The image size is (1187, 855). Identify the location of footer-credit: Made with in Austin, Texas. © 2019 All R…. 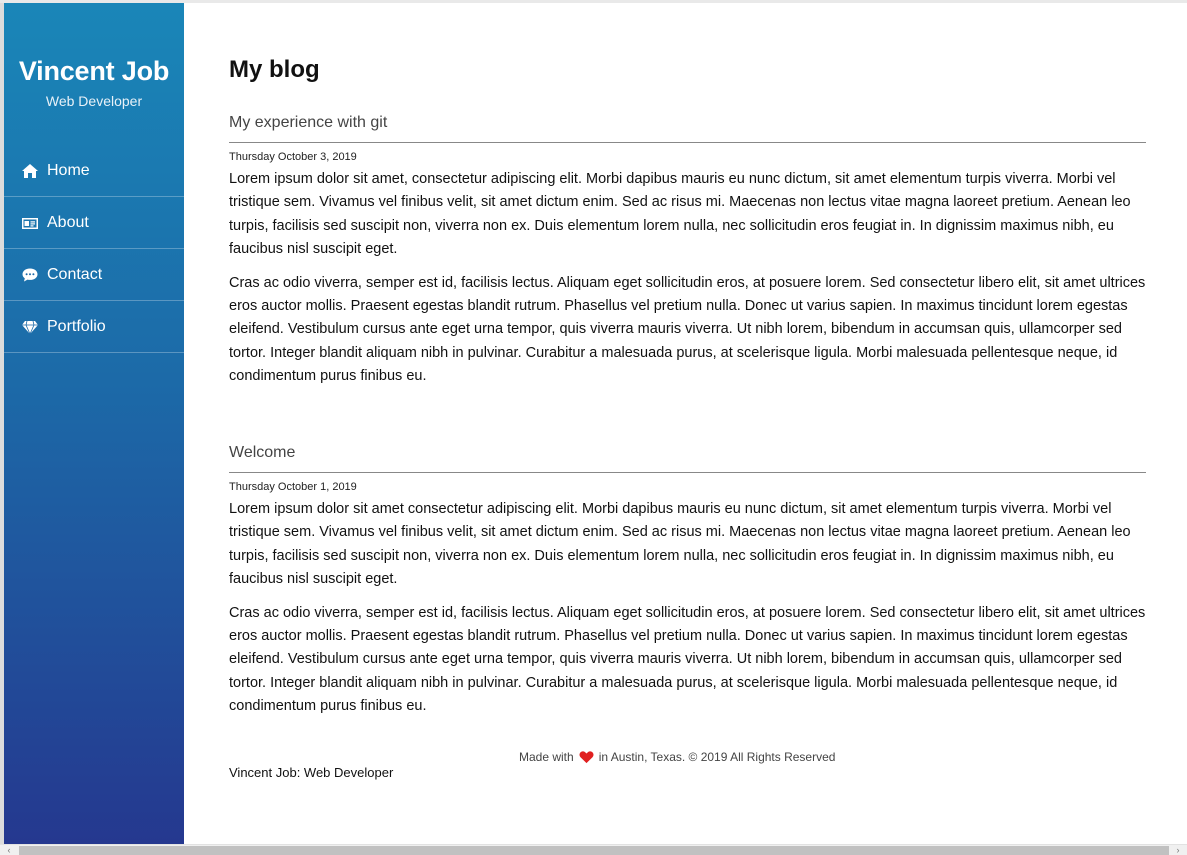
(677, 757).